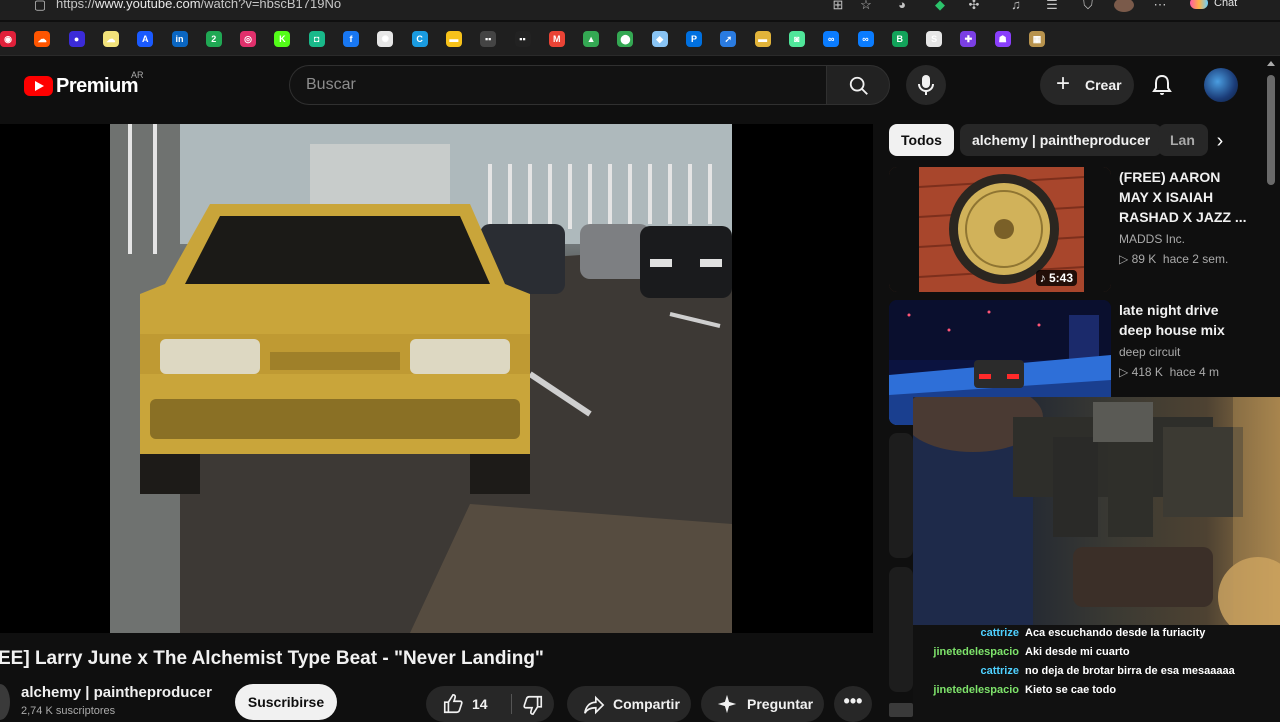  Describe the element at coordinates (926, 85) in the screenshot. I see `voice-search-button` at that location.